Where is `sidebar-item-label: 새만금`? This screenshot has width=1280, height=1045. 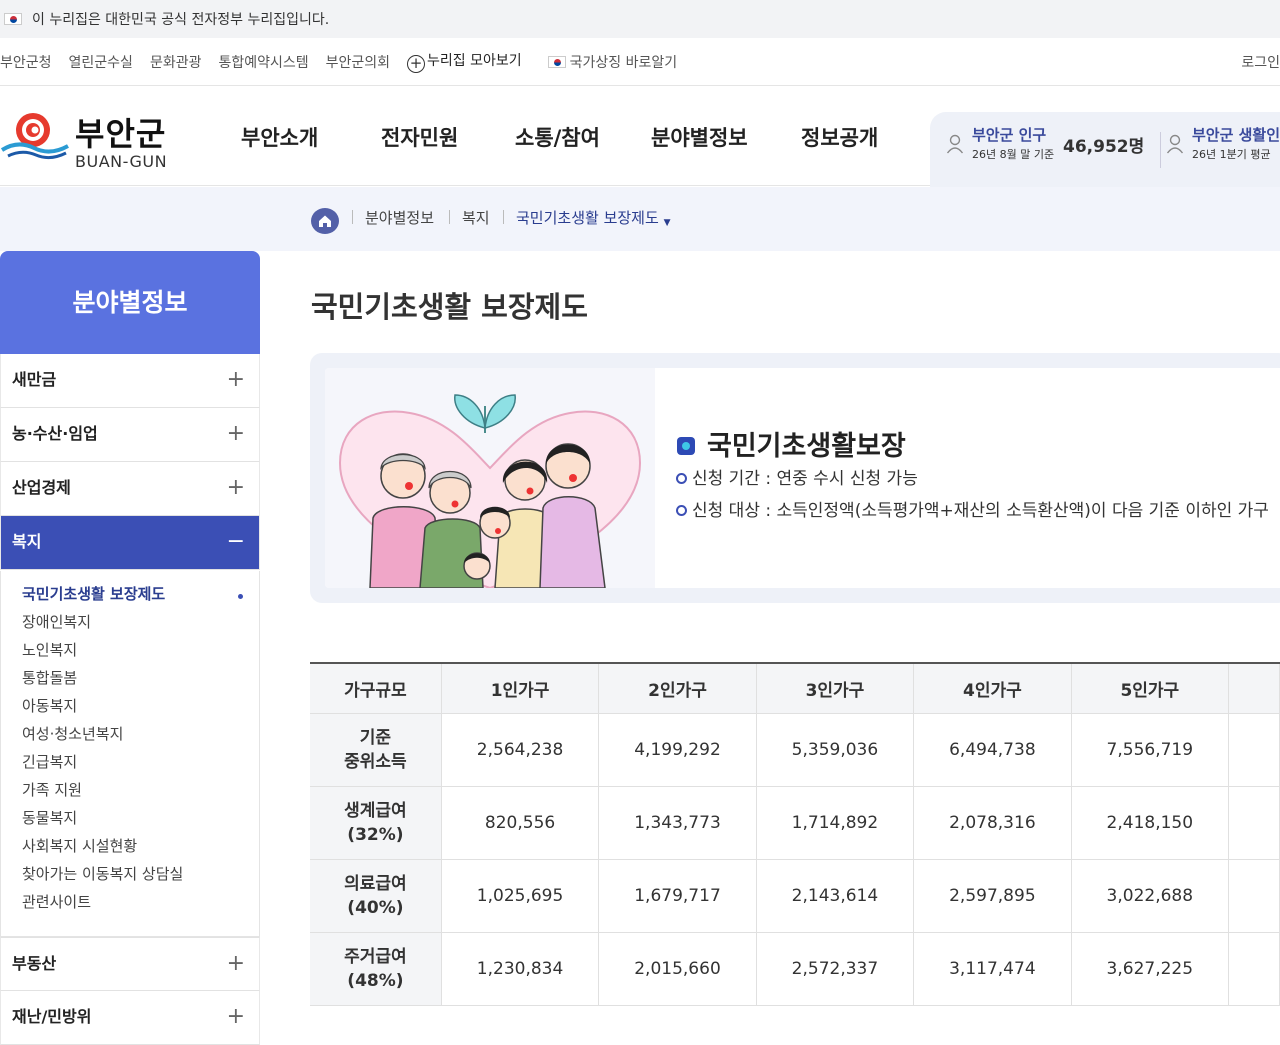
sidebar-item-label: 새만금 is located at coordinates (34, 379).